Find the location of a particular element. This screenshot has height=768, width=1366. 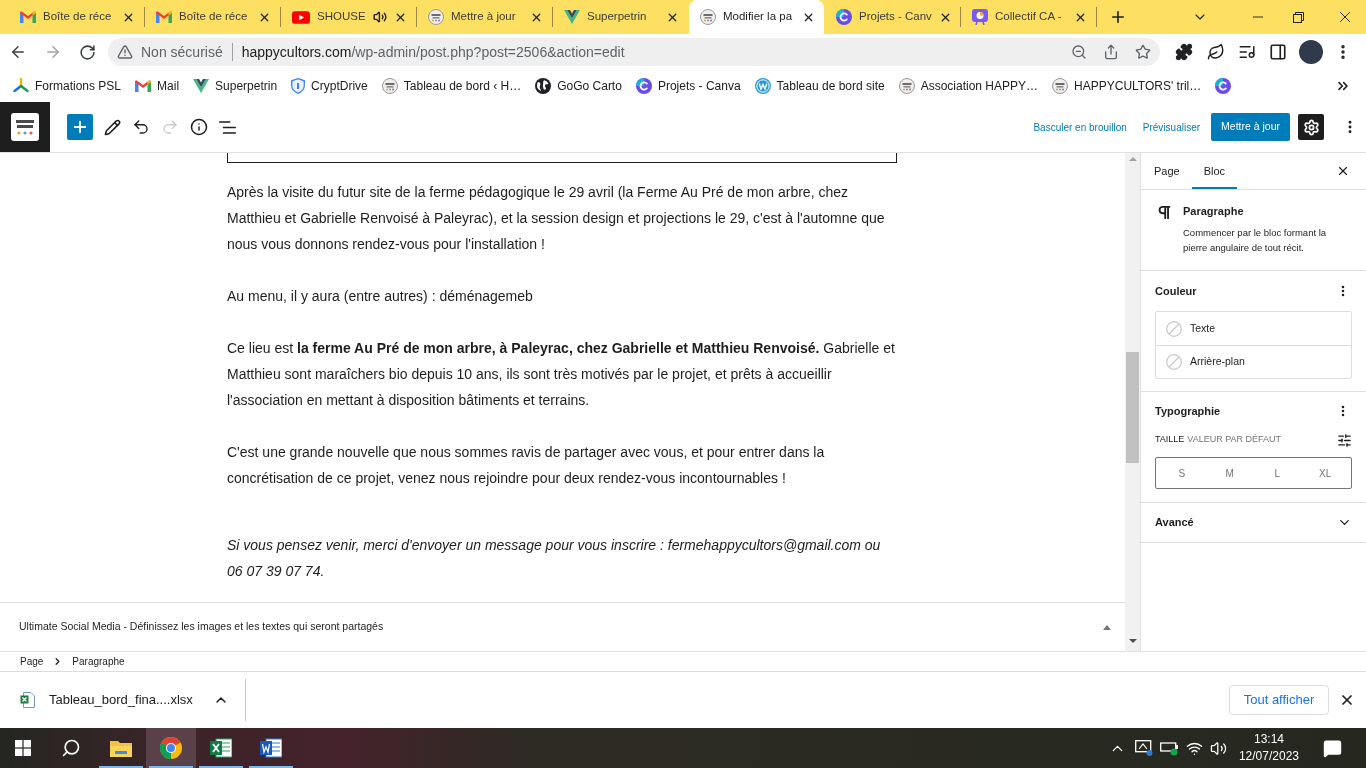

browser-tab: SHOUSE is located at coordinates (348, 17).